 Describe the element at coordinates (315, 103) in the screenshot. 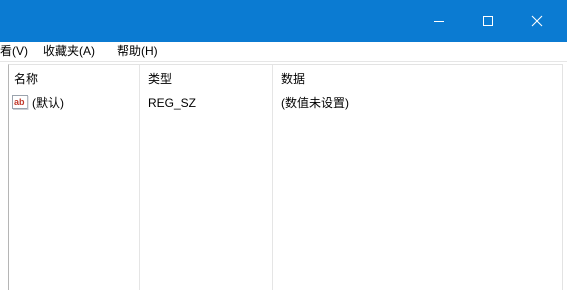

I see `value-data: (数值未设置)` at that location.